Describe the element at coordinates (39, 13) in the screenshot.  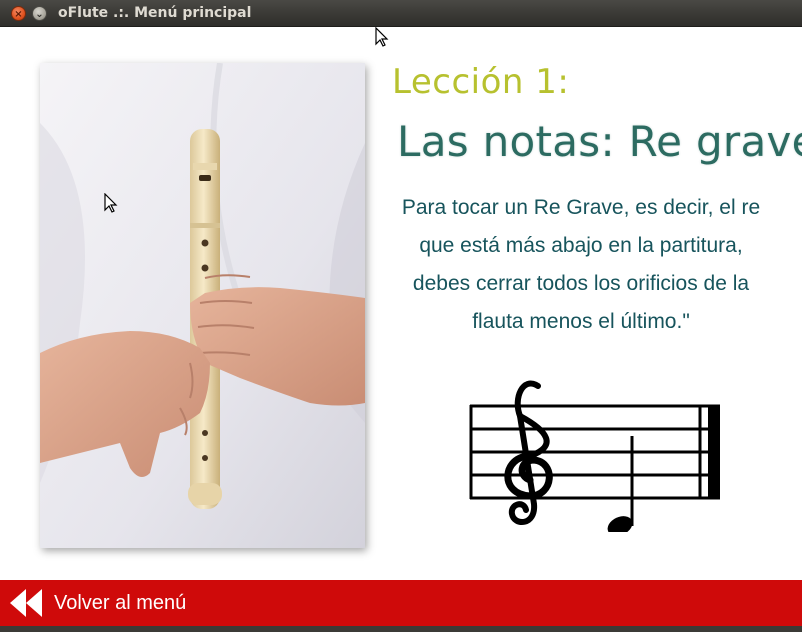
I see `minimize-icon: ⌄` at that location.